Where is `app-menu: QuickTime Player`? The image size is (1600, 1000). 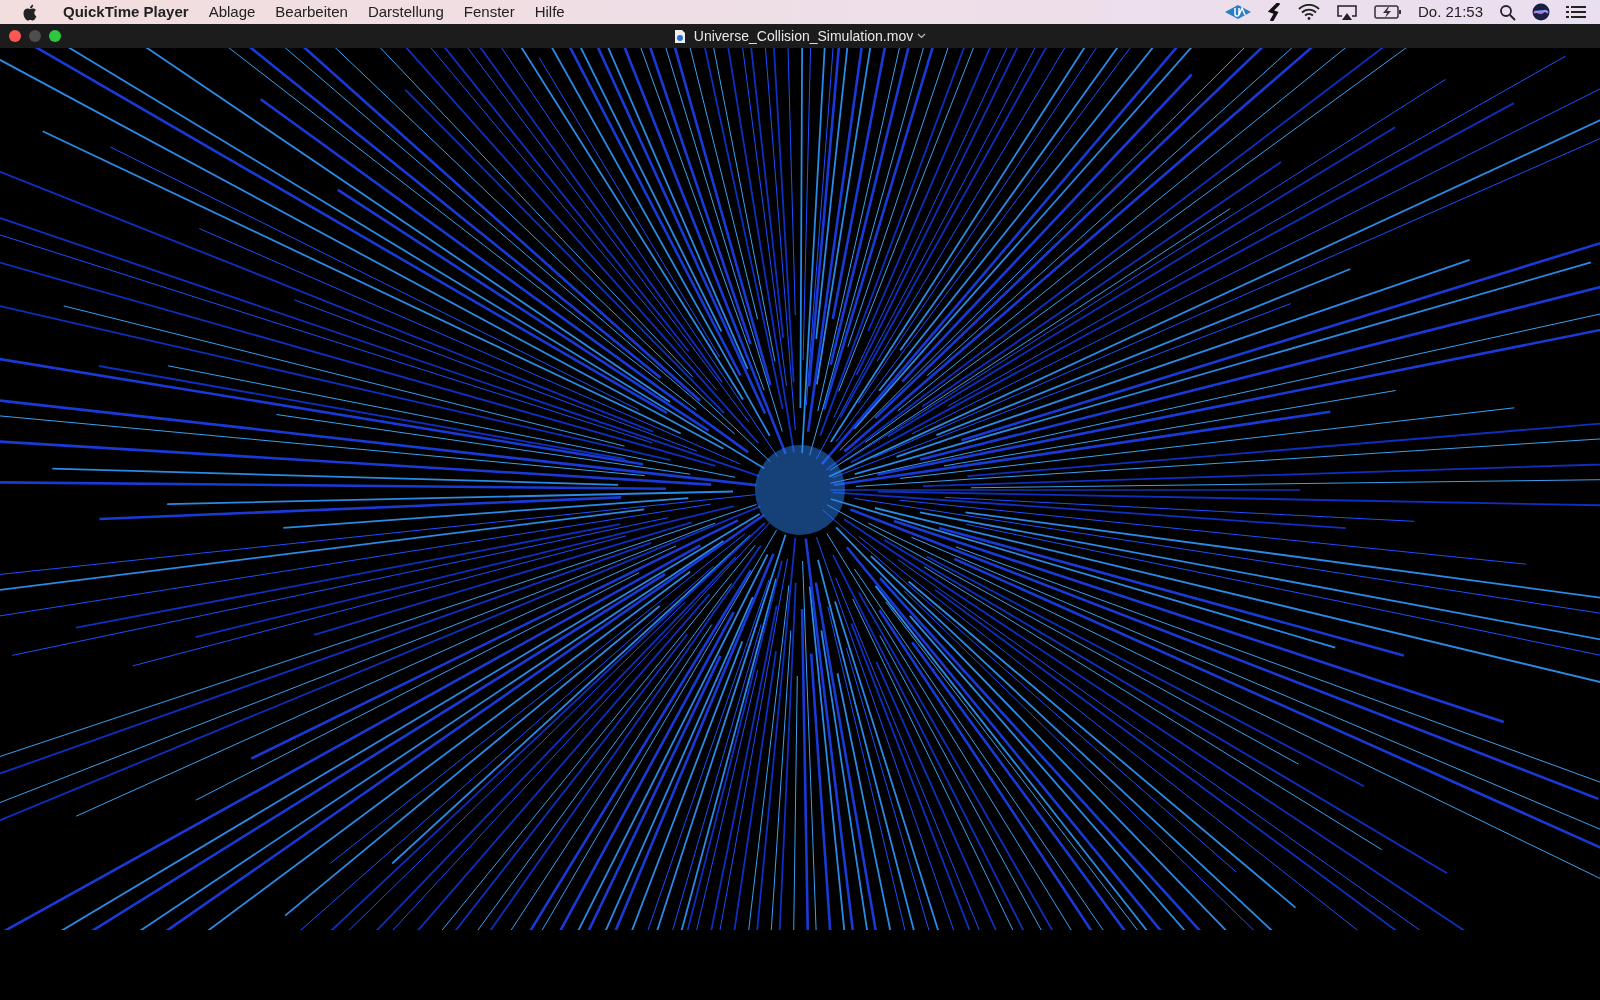
app-menu: QuickTime Player is located at coordinates (126, 12).